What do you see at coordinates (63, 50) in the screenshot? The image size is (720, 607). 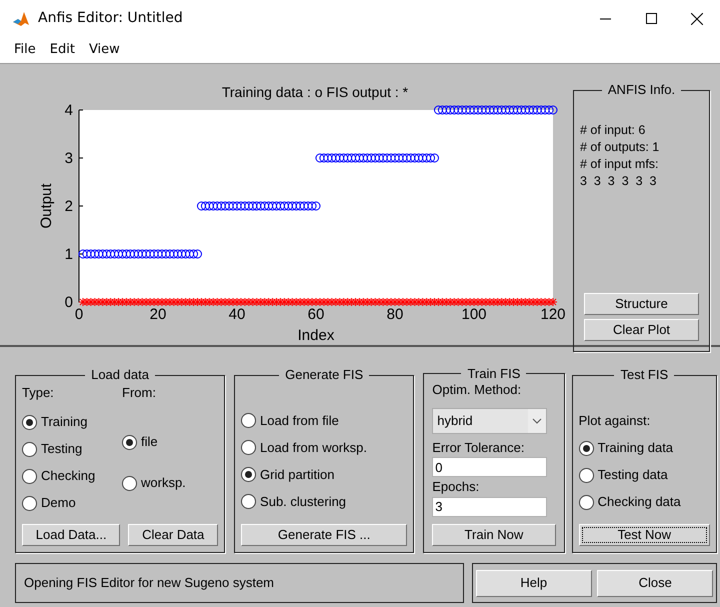 I see `menu-item: Edit` at bounding box center [63, 50].